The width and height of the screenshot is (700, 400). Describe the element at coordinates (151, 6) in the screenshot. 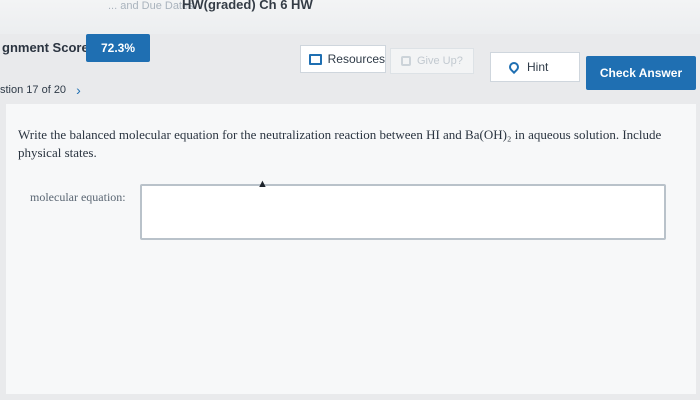

I see `breadcrumb-parent: ... and Due Dates` at that location.